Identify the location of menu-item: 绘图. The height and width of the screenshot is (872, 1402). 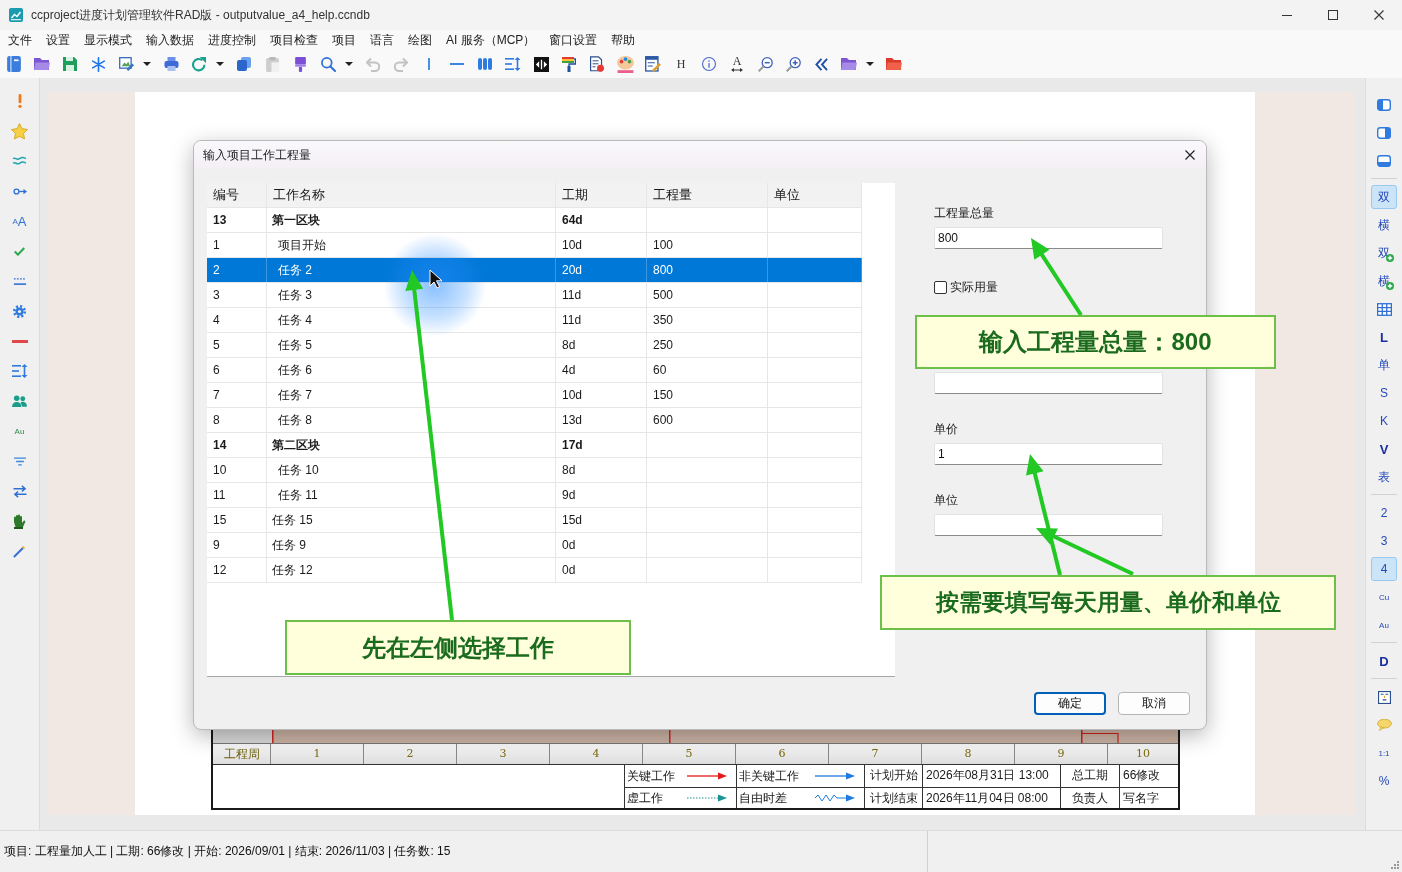
(420, 40).